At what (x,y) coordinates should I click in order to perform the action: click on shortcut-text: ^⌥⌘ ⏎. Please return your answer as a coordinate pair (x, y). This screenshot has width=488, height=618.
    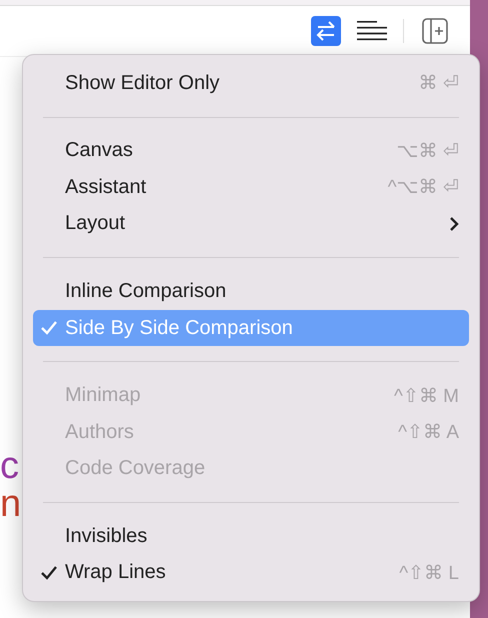
    Looking at the image, I should click on (423, 188).